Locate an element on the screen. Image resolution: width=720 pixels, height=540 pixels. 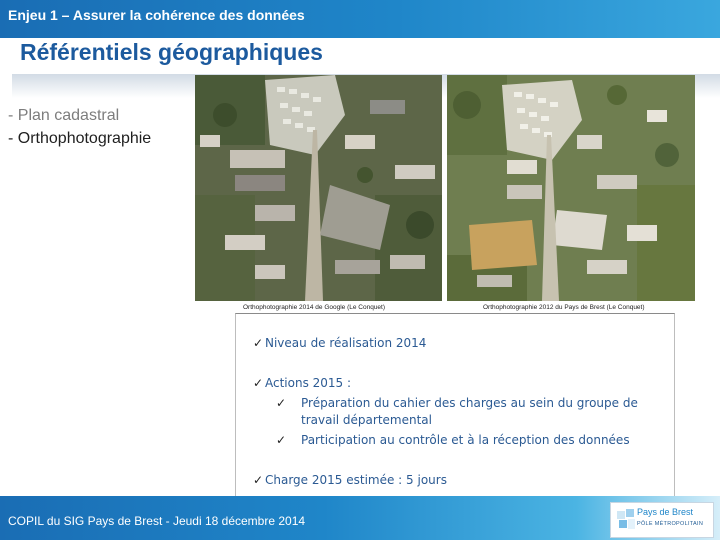
topic-item-ortho: - Orthophotographie is located at coordinates (80, 138).